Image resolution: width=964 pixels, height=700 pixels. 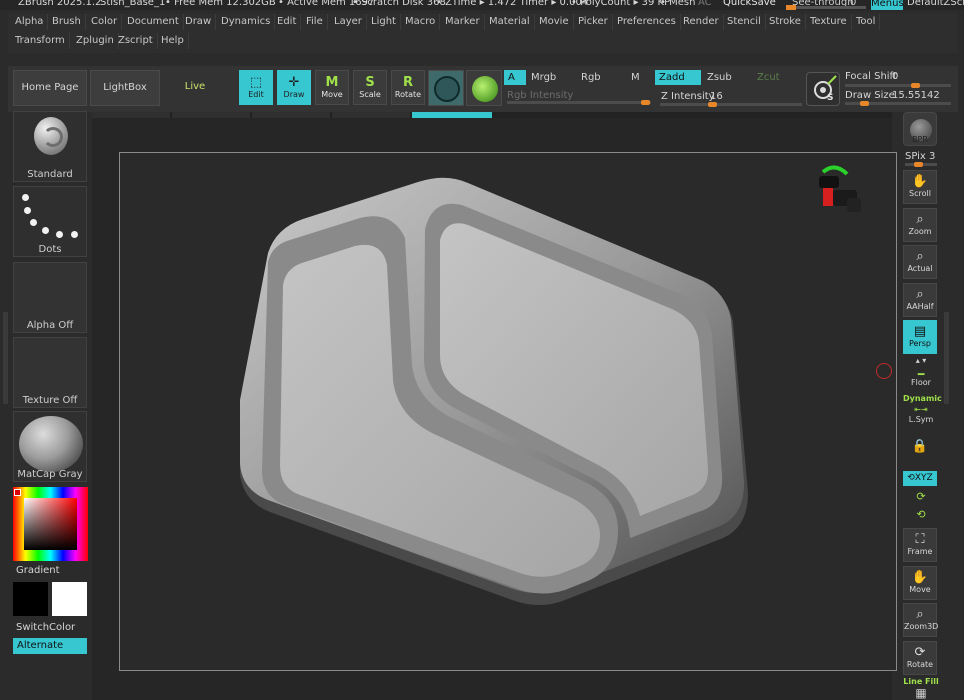 What do you see at coordinates (920, 539) in the screenshot?
I see `frame-icon: ⛶` at bounding box center [920, 539].